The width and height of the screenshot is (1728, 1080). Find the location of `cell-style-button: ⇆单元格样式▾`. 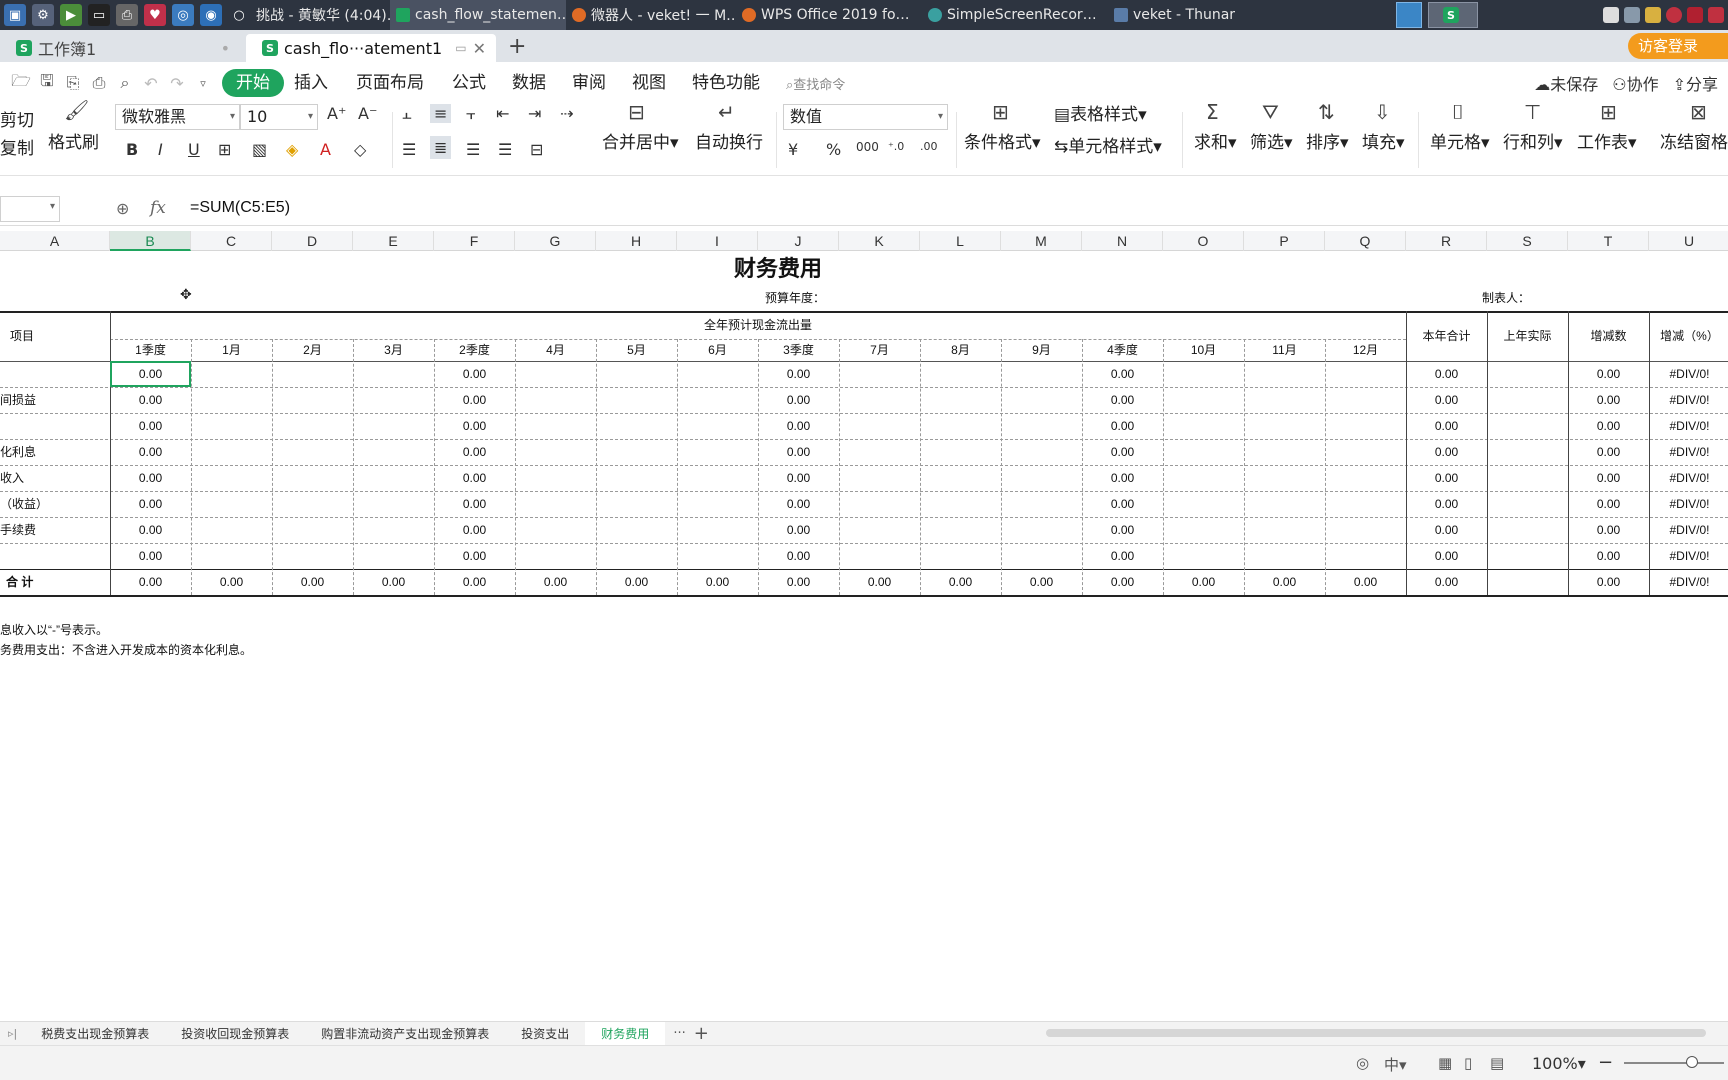

cell-style-button: ⇆单元格样式▾ is located at coordinates (1108, 144).